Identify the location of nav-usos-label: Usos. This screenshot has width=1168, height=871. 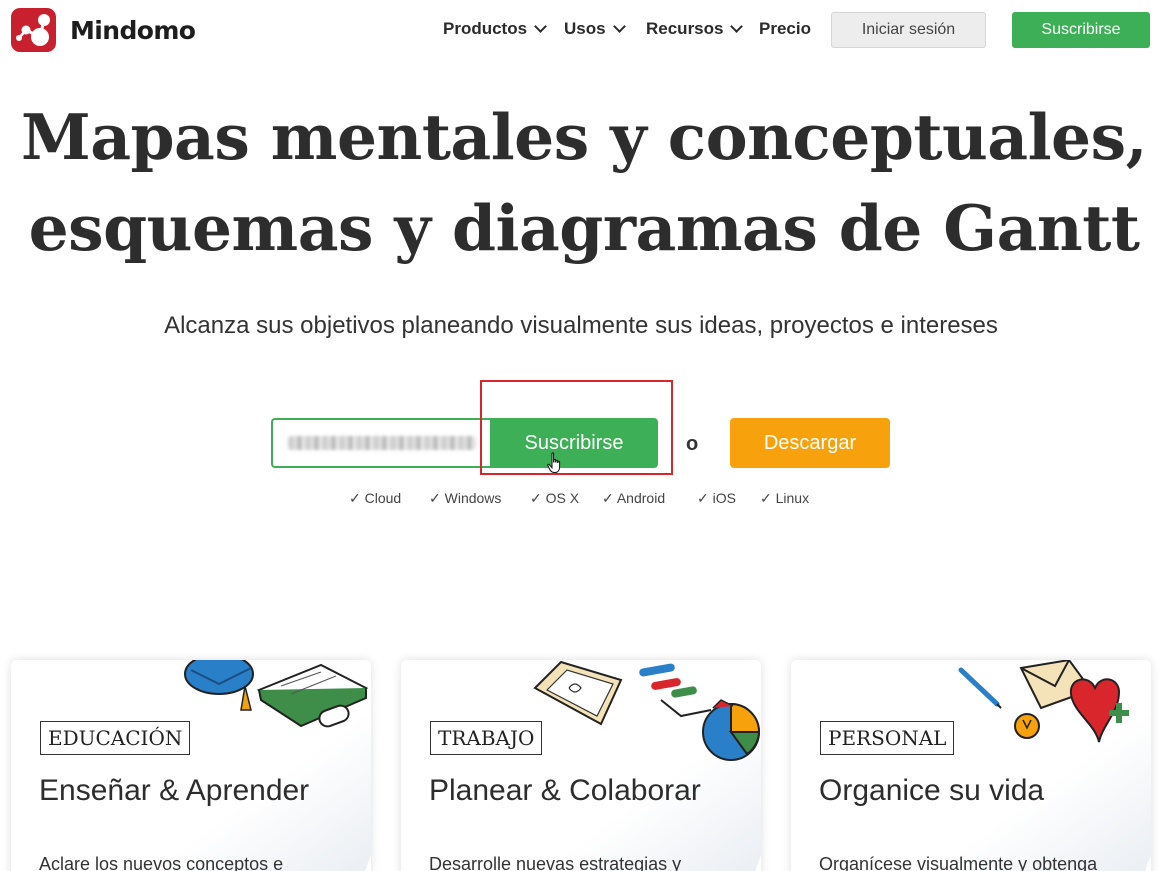
(585, 28).